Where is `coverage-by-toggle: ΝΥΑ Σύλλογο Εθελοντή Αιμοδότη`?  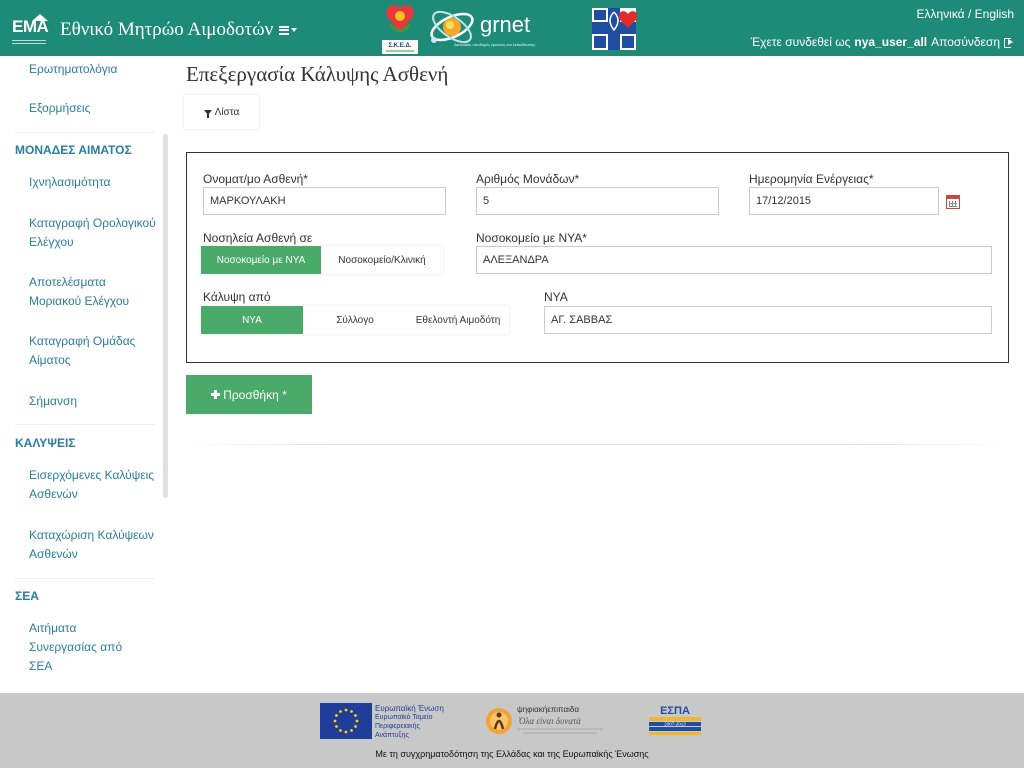 coverage-by-toggle: ΝΥΑ Σύλλογο Εθελοντή Αιμοδότη is located at coordinates (355, 320).